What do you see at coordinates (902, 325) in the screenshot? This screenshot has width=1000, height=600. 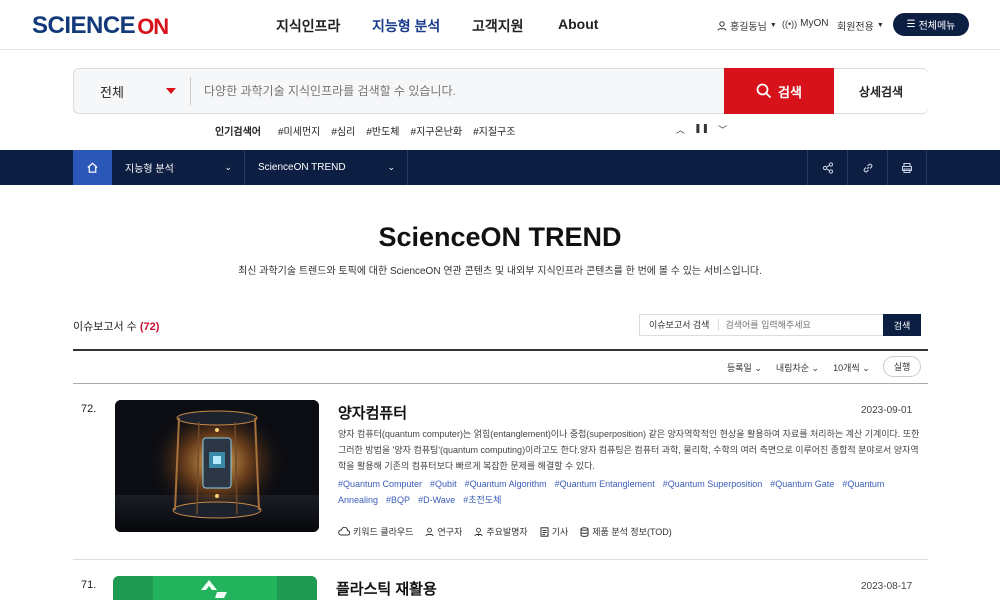 I see `issue-search-button: 검색` at bounding box center [902, 325].